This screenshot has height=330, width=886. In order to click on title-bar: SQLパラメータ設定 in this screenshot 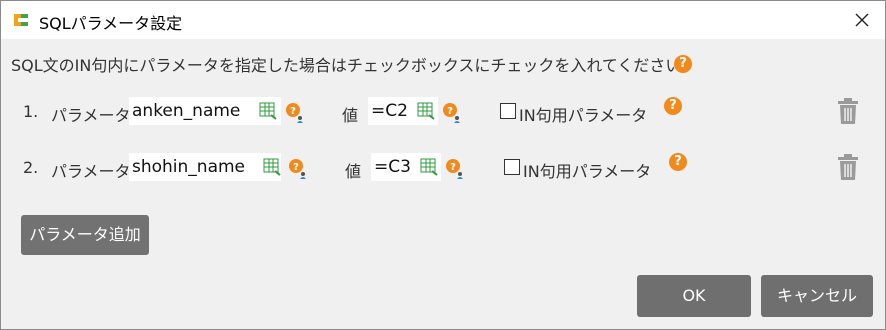, I will do `click(443, 20)`.